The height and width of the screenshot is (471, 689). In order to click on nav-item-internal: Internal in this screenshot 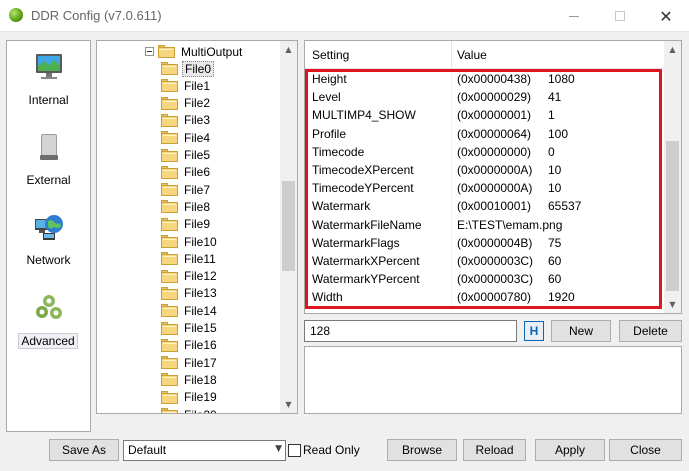, I will do `click(48, 87)`.